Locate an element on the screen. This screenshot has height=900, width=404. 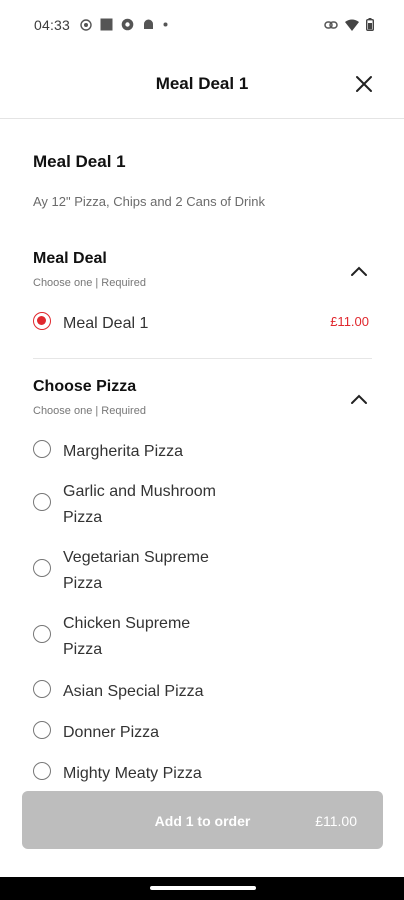
battery-icon is located at coordinates (370, 24).